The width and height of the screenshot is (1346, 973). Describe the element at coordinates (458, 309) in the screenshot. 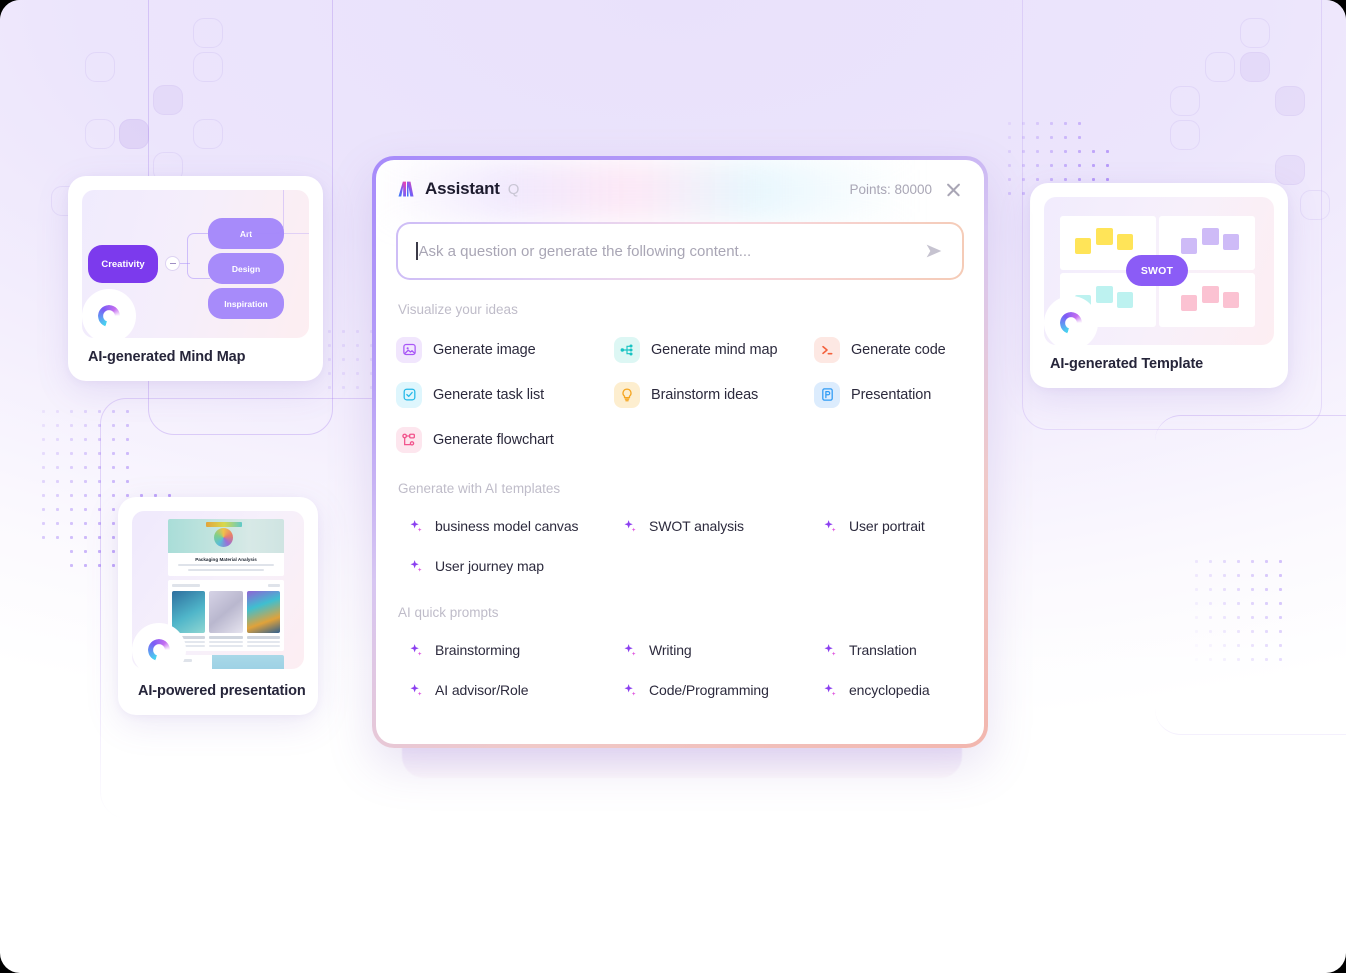

I see `section-title: Visualize your ideas` at that location.